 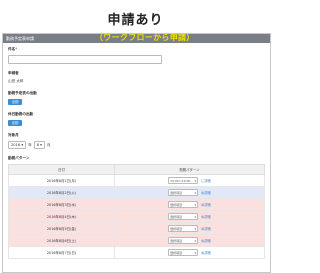 What do you see at coordinates (19, 158) in the screenshot?
I see `pattern-label: 勤務パターン` at bounding box center [19, 158].